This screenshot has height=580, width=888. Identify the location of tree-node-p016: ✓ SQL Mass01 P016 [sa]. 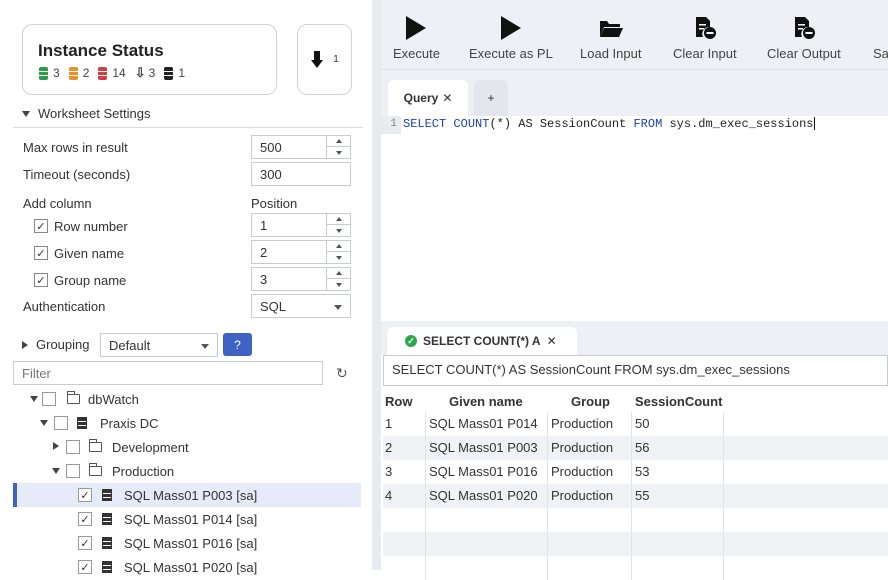
(187, 543).